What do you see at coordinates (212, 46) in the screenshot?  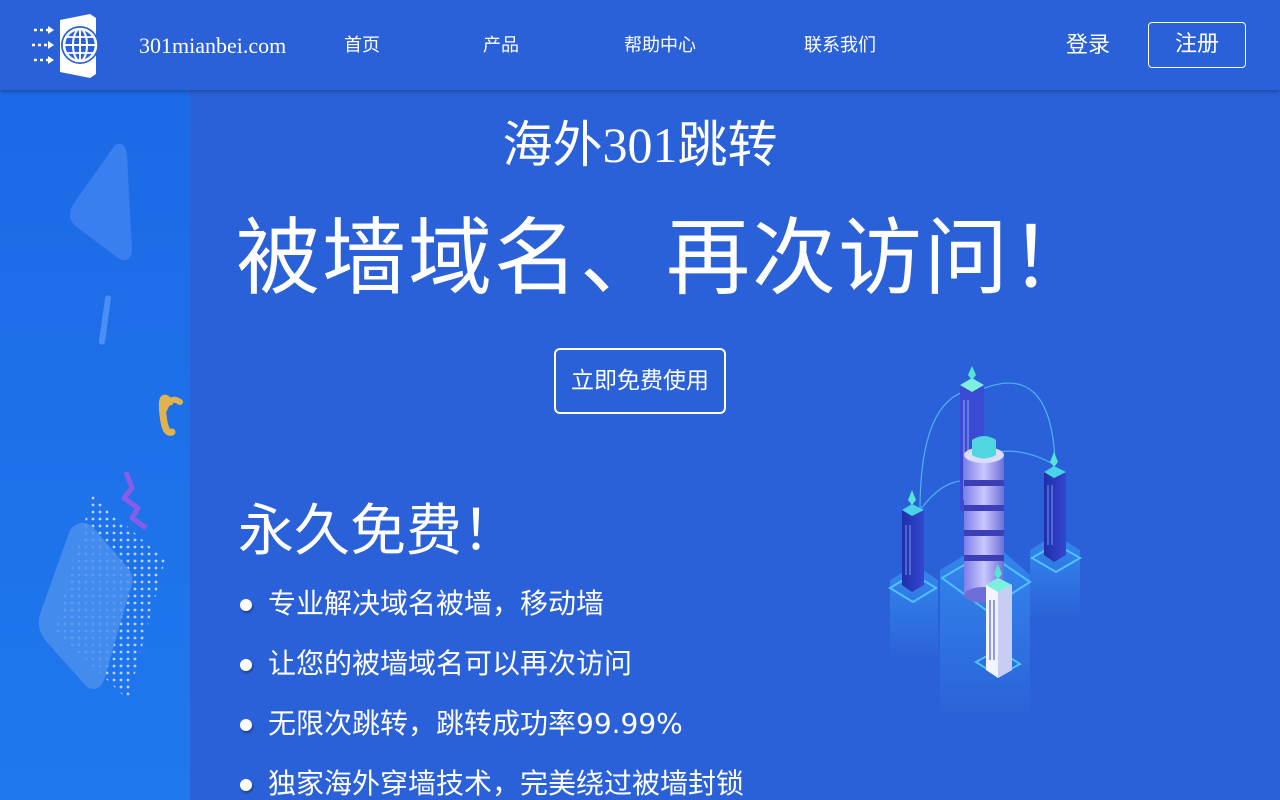 I see `site-name-link: 301mianbei.com` at bounding box center [212, 46].